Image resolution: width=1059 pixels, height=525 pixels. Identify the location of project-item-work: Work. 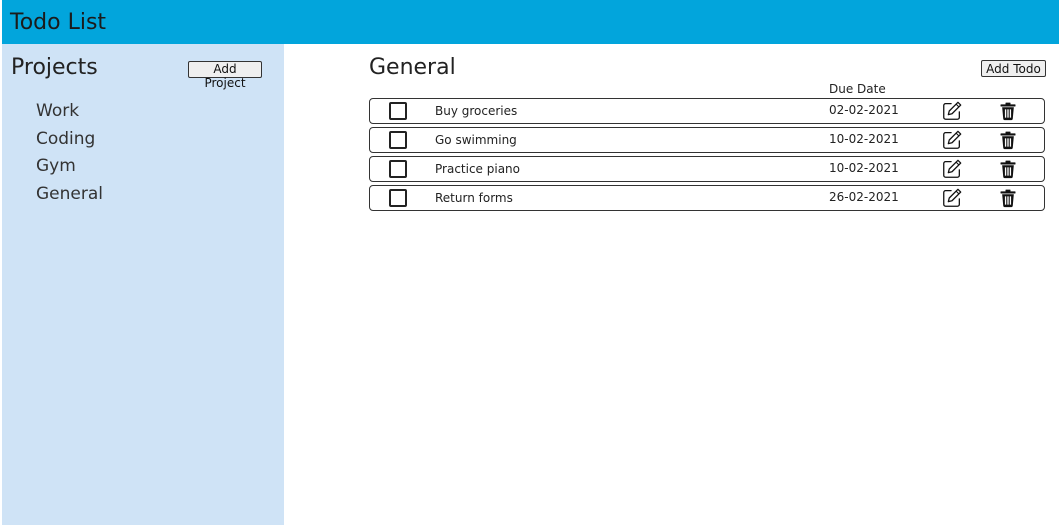
(69, 112).